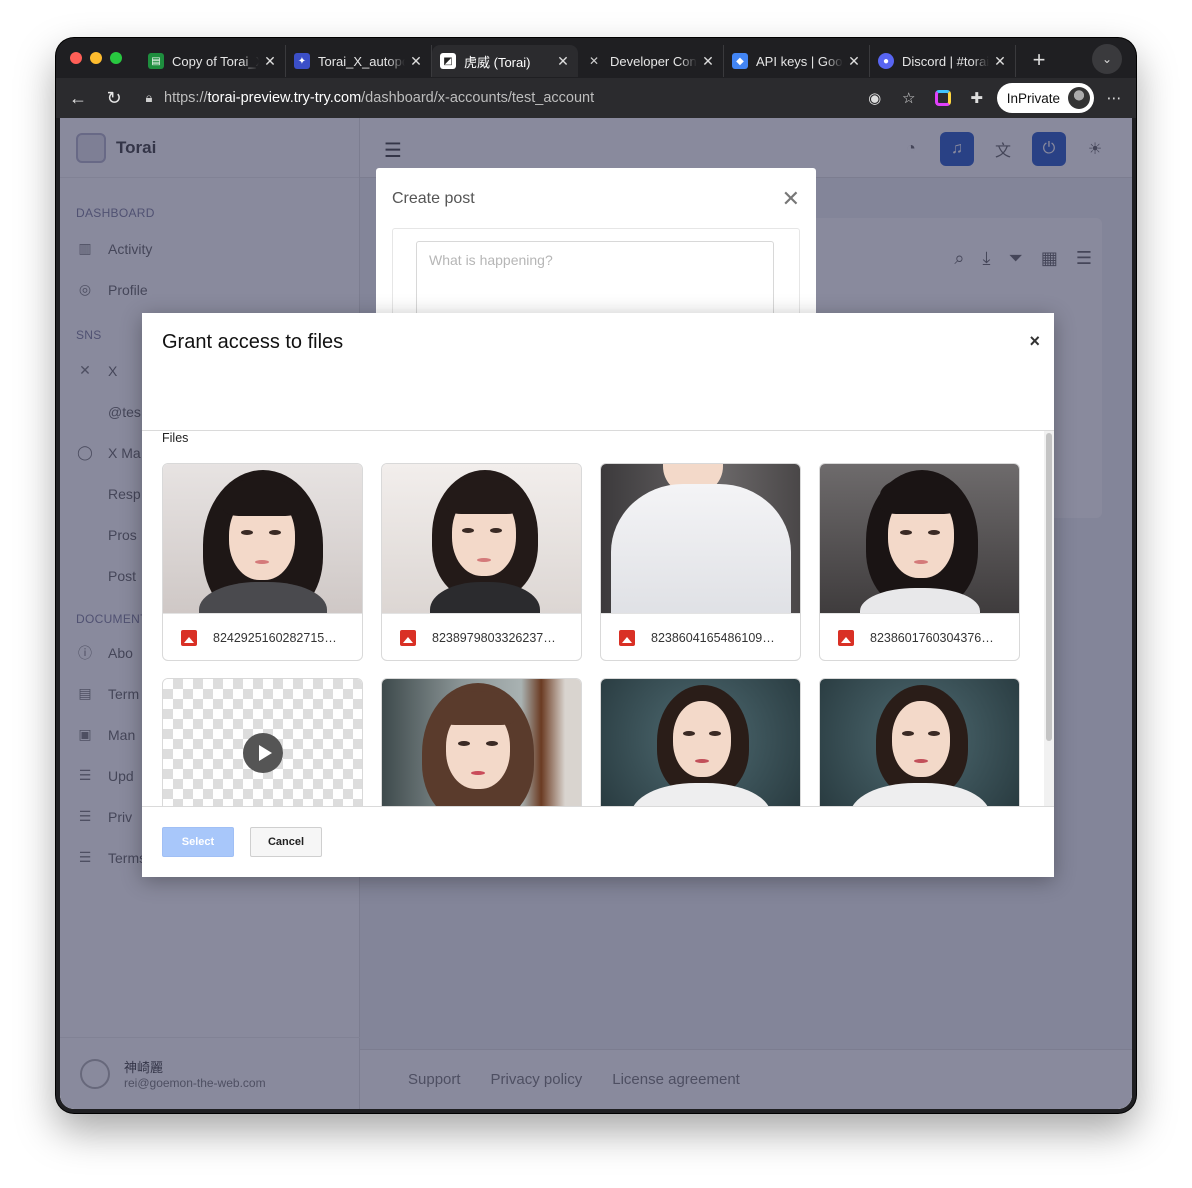 This screenshot has height=1188, width=1192. I want to click on close-window-button, so click(76, 58).